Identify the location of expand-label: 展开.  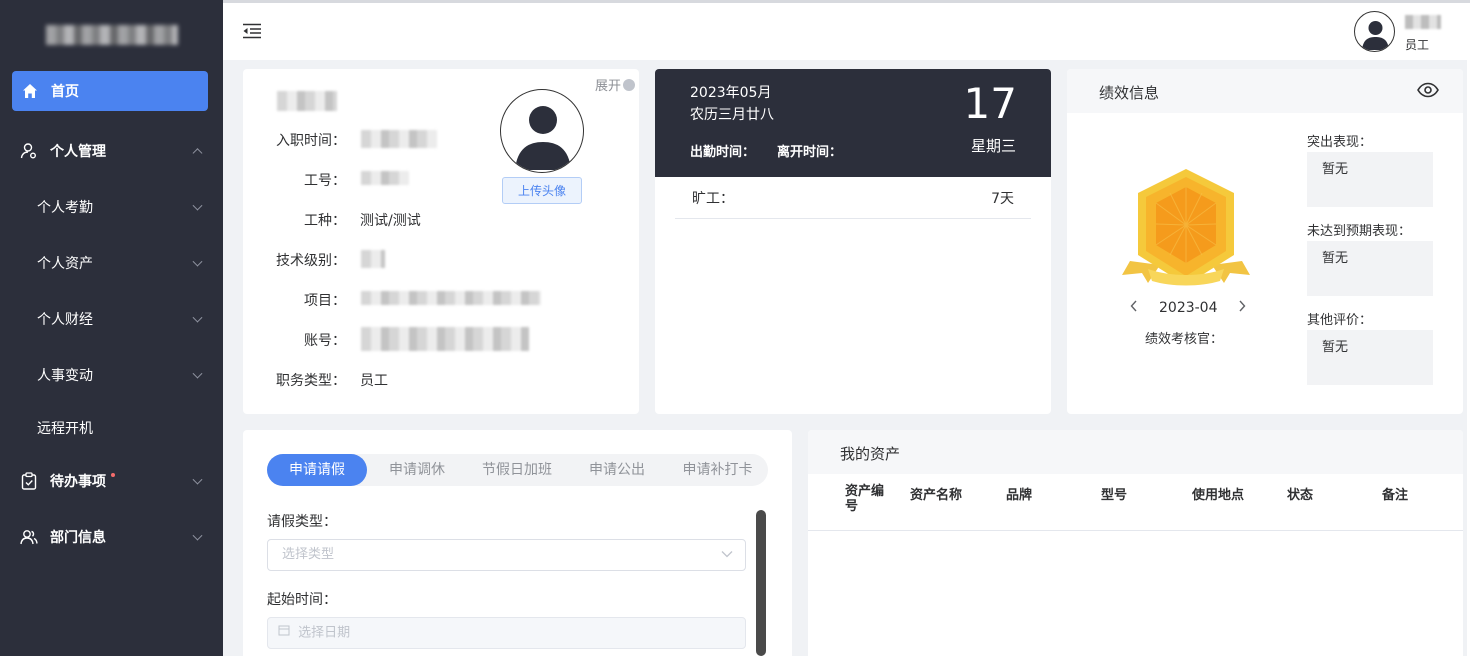
(607, 86).